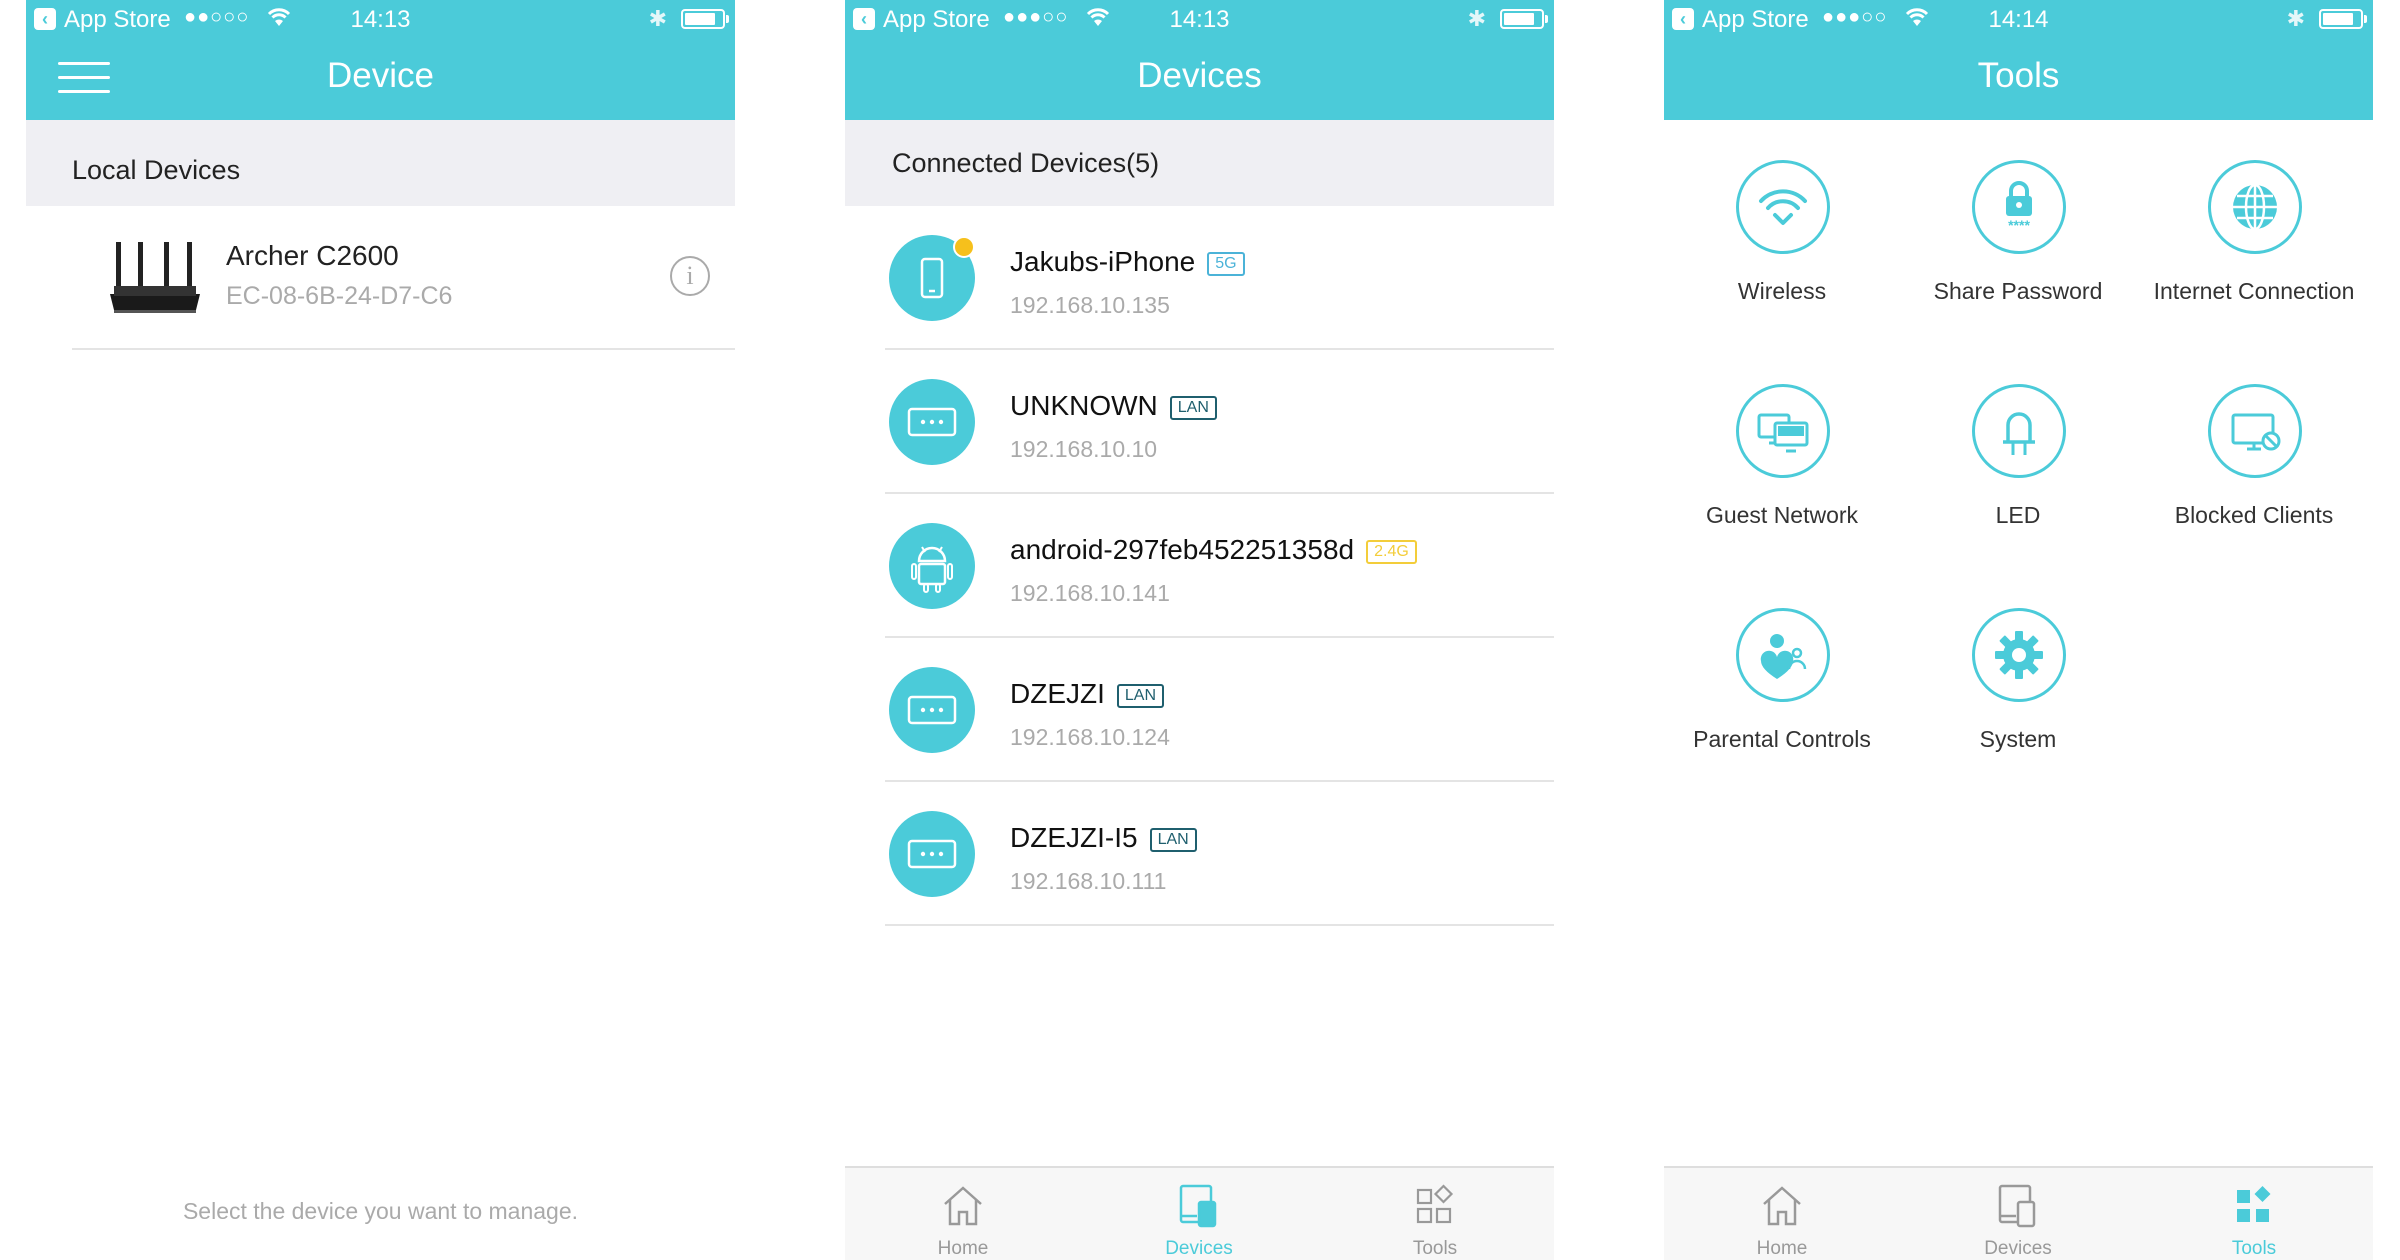 This screenshot has height=1260, width=2400. Describe the element at coordinates (339, 296) in the screenshot. I see `device-mac: EC-08-6B-24-D7-C6` at that location.